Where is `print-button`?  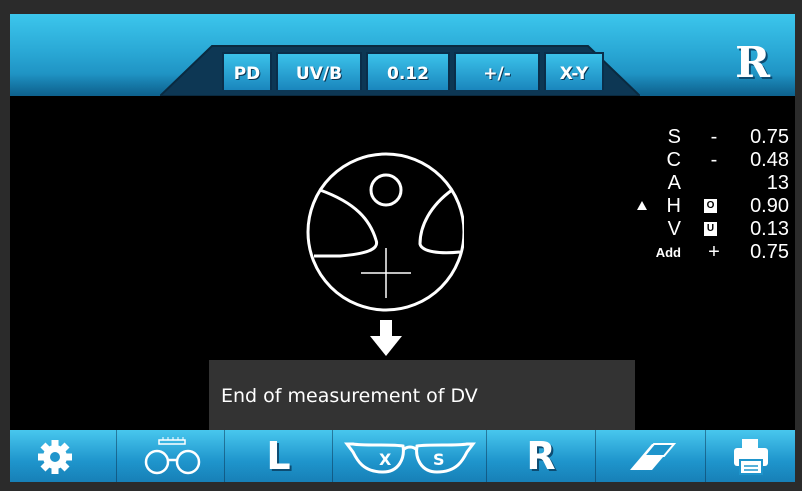
print-button is located at coordinates (750, 456).